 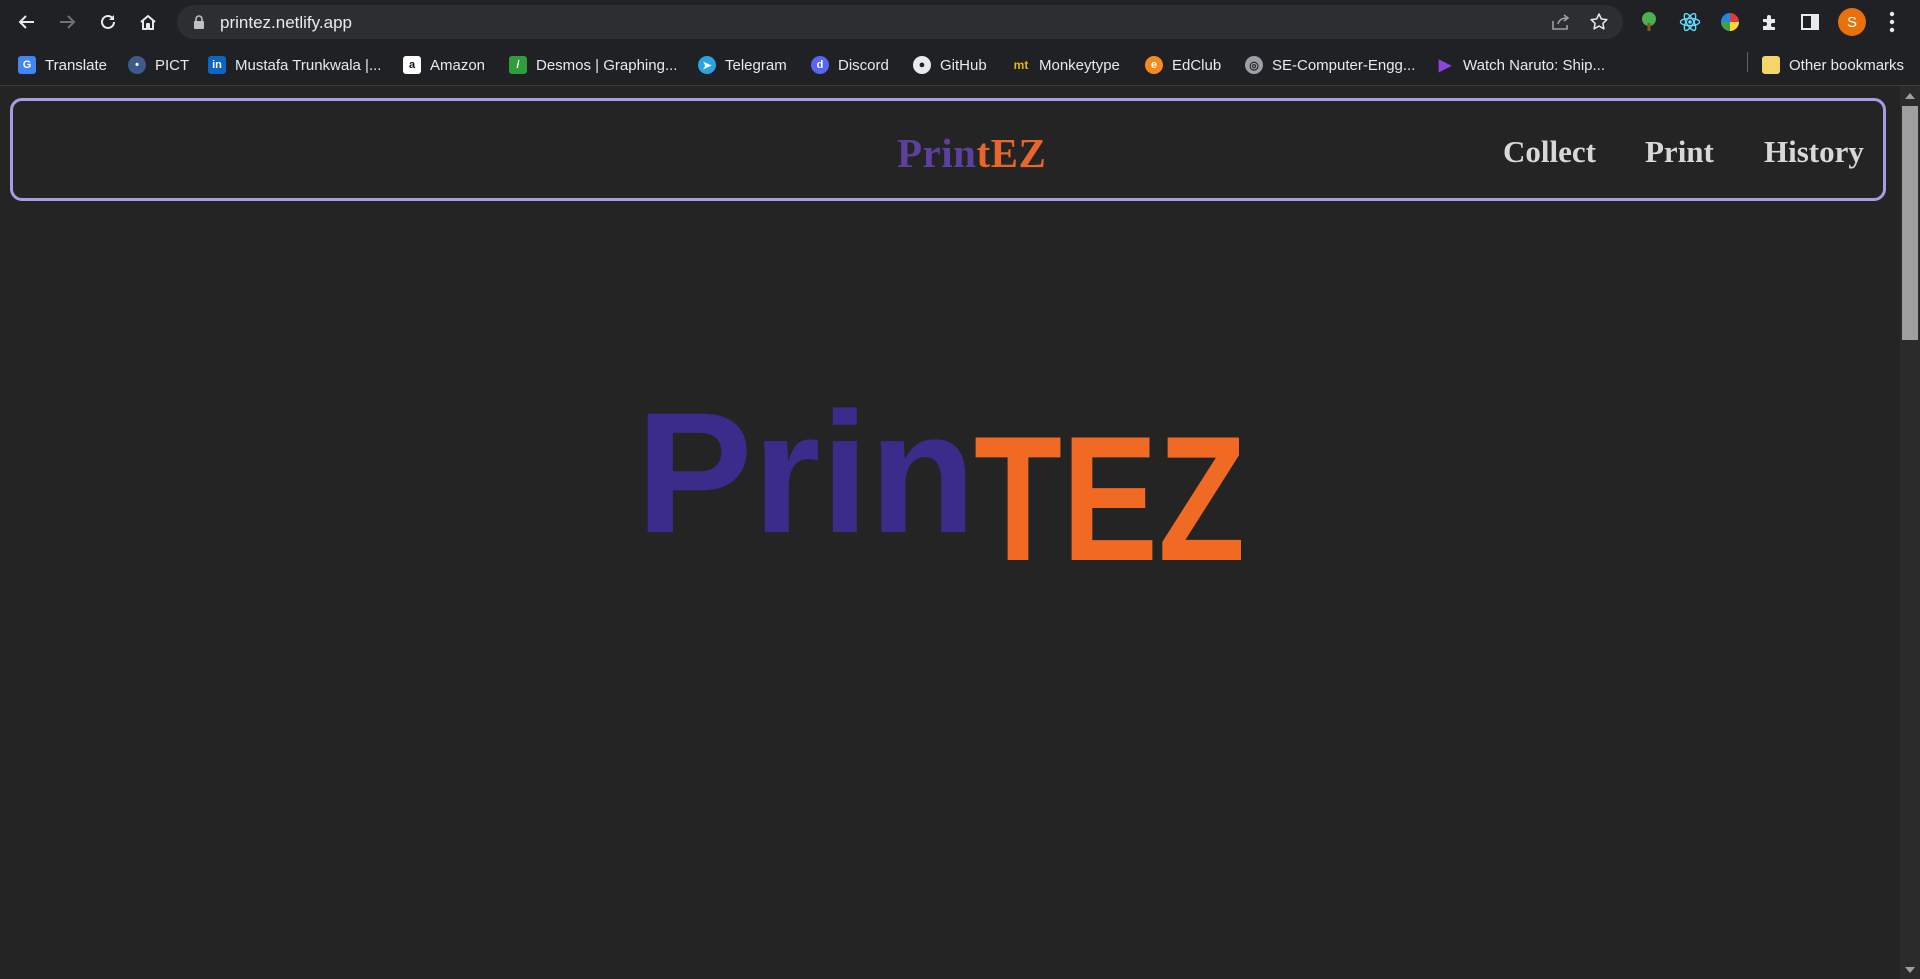 What do you see at coordinates (1814, 152) in the screenshot?
I see `nav-link-history: History` at bounding box center [1814, 152].